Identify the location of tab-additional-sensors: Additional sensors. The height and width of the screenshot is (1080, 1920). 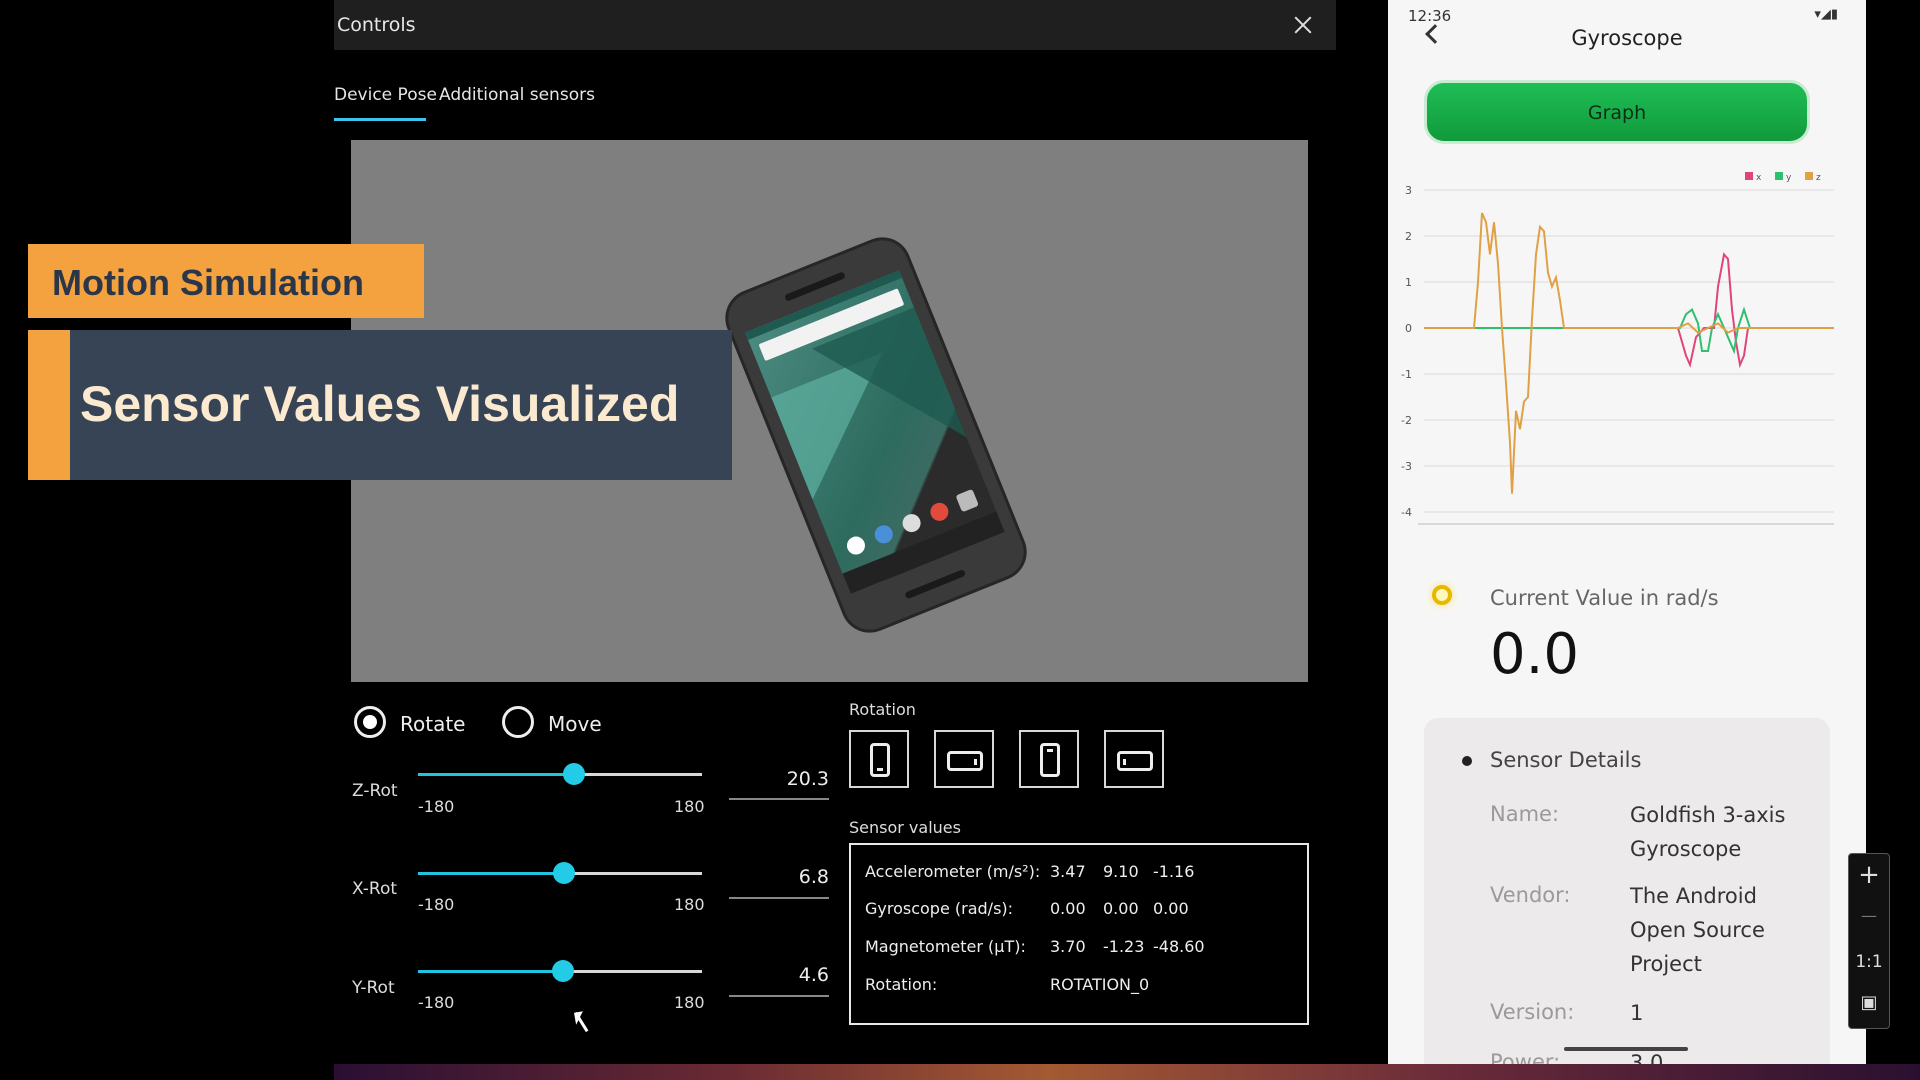
(517, 95).